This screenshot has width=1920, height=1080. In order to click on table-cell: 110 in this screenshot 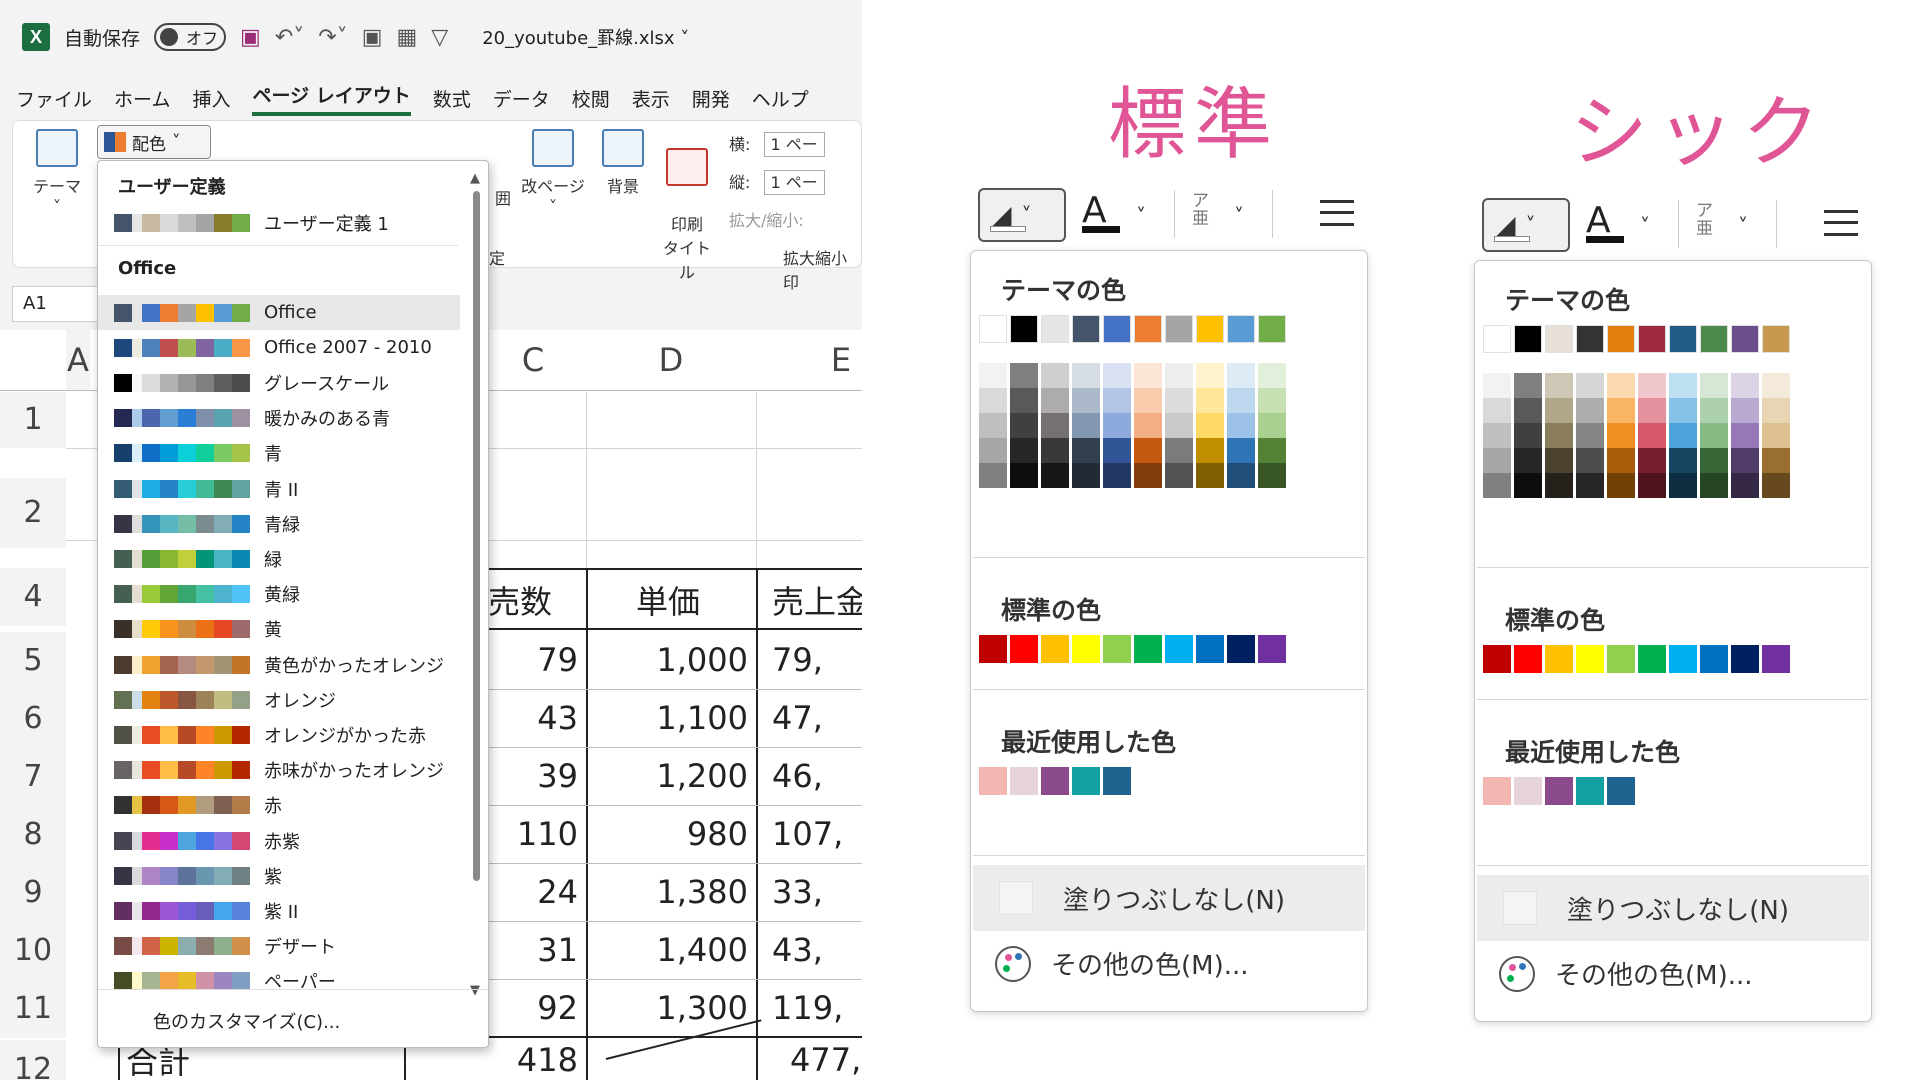, I will do `click(533, 834)`.